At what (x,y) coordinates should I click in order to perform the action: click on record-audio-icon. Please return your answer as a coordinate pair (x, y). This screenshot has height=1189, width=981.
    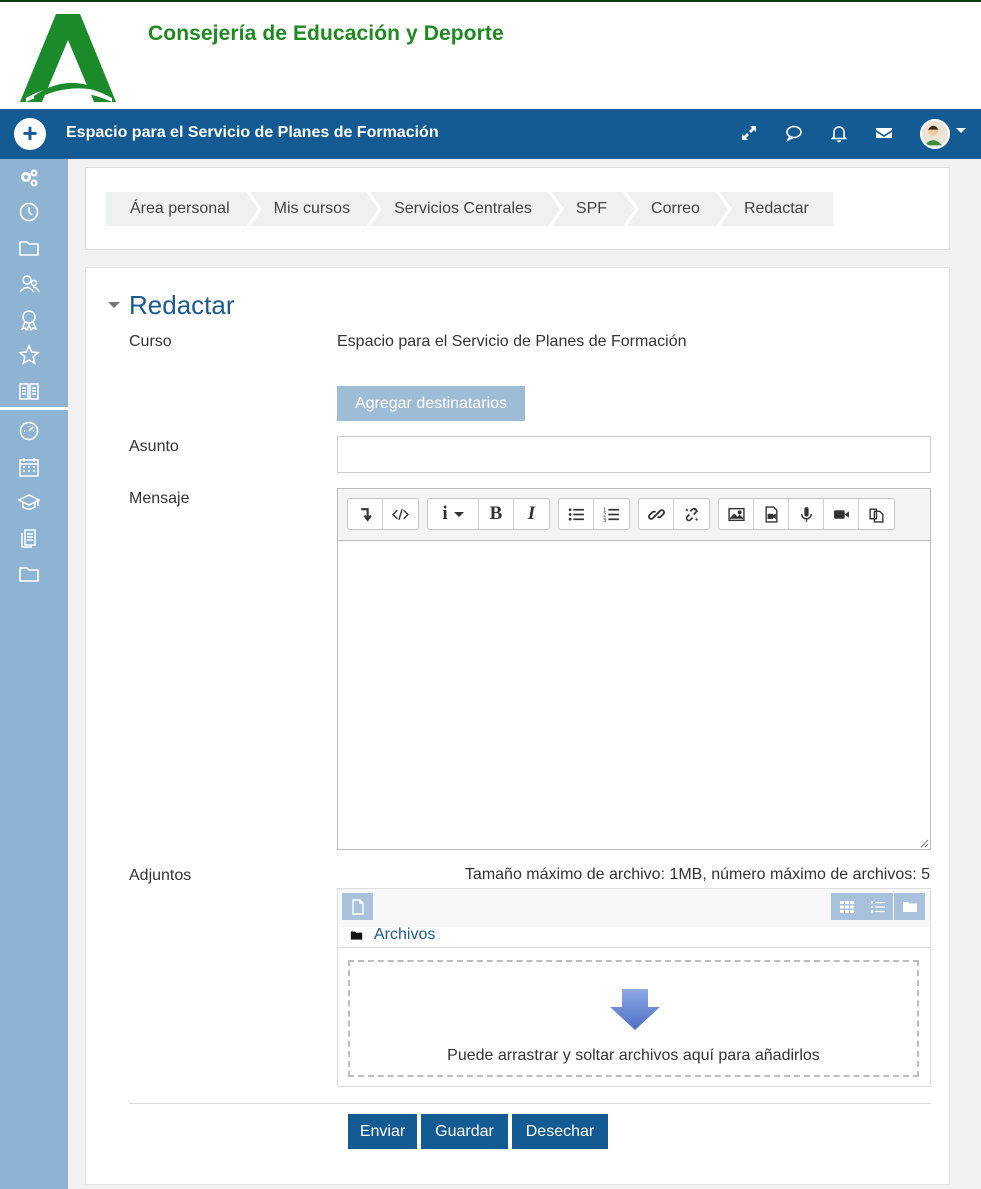
    Looking at the image, I should click on (806, 514).